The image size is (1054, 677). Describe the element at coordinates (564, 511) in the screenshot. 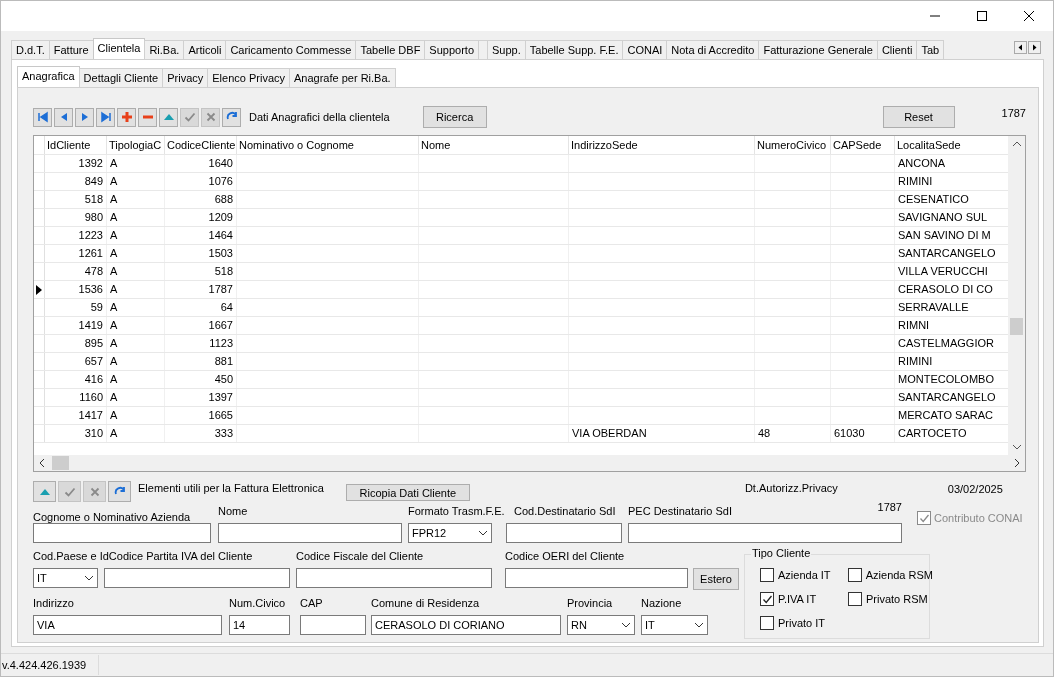

I see `field-label: Cod.Destinatario SdI` at that location.